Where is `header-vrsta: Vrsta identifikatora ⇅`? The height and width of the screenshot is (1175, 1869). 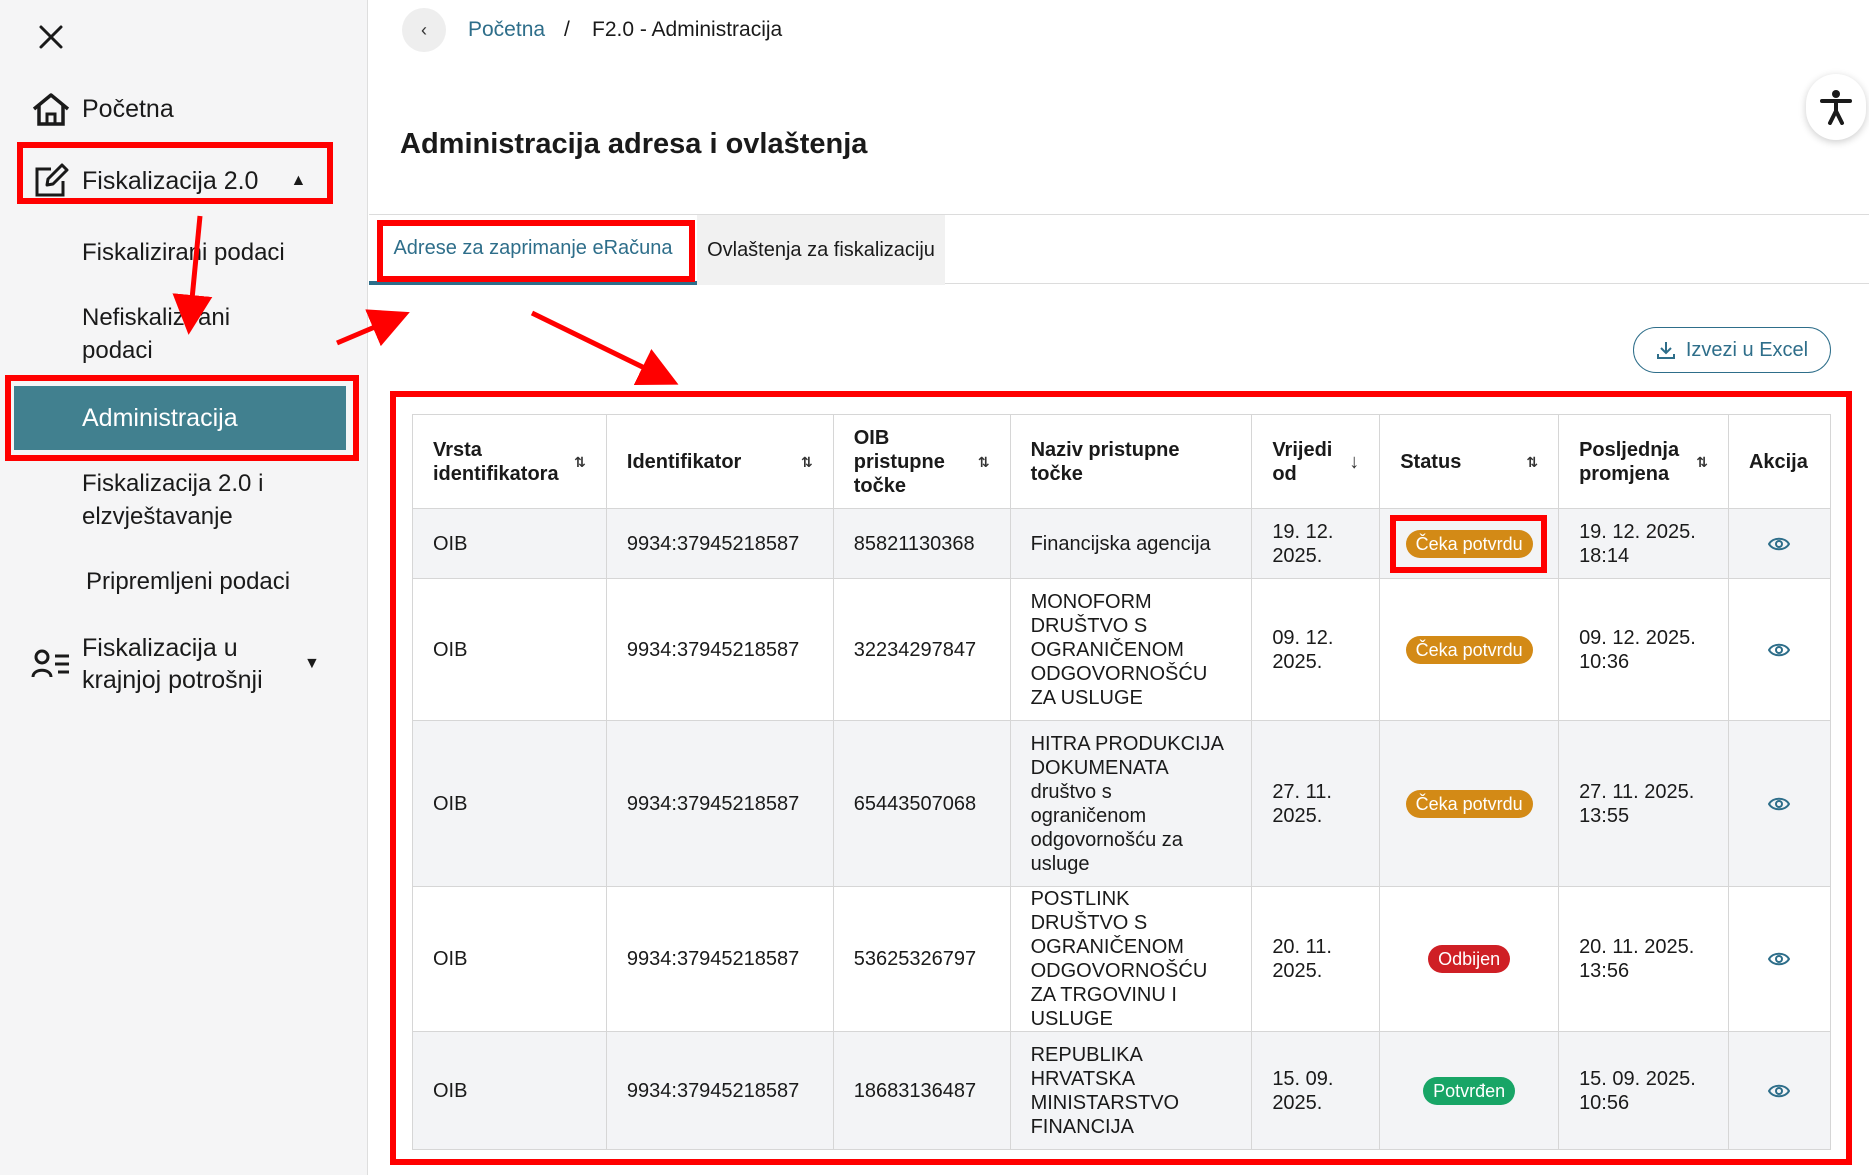 header-vrsta: Vrsta identifikatora ⇅ is located at coordinates (509, 461).